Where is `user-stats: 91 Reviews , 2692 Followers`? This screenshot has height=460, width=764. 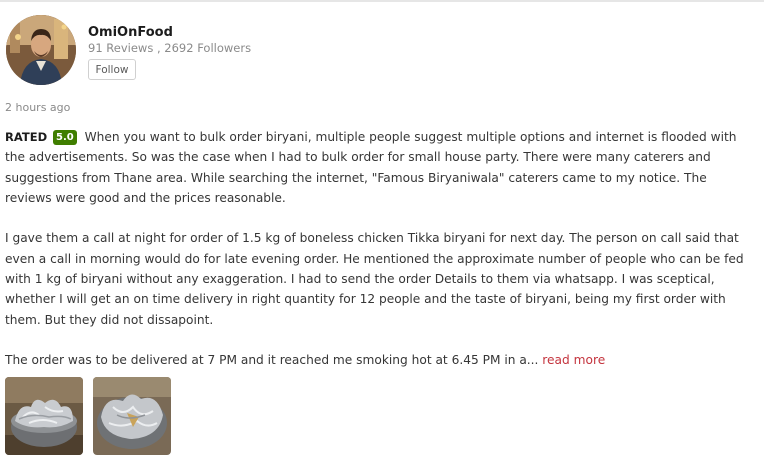
user-stats: 91 Reviews , 2692 Followers is located at coordinates (170, 48).